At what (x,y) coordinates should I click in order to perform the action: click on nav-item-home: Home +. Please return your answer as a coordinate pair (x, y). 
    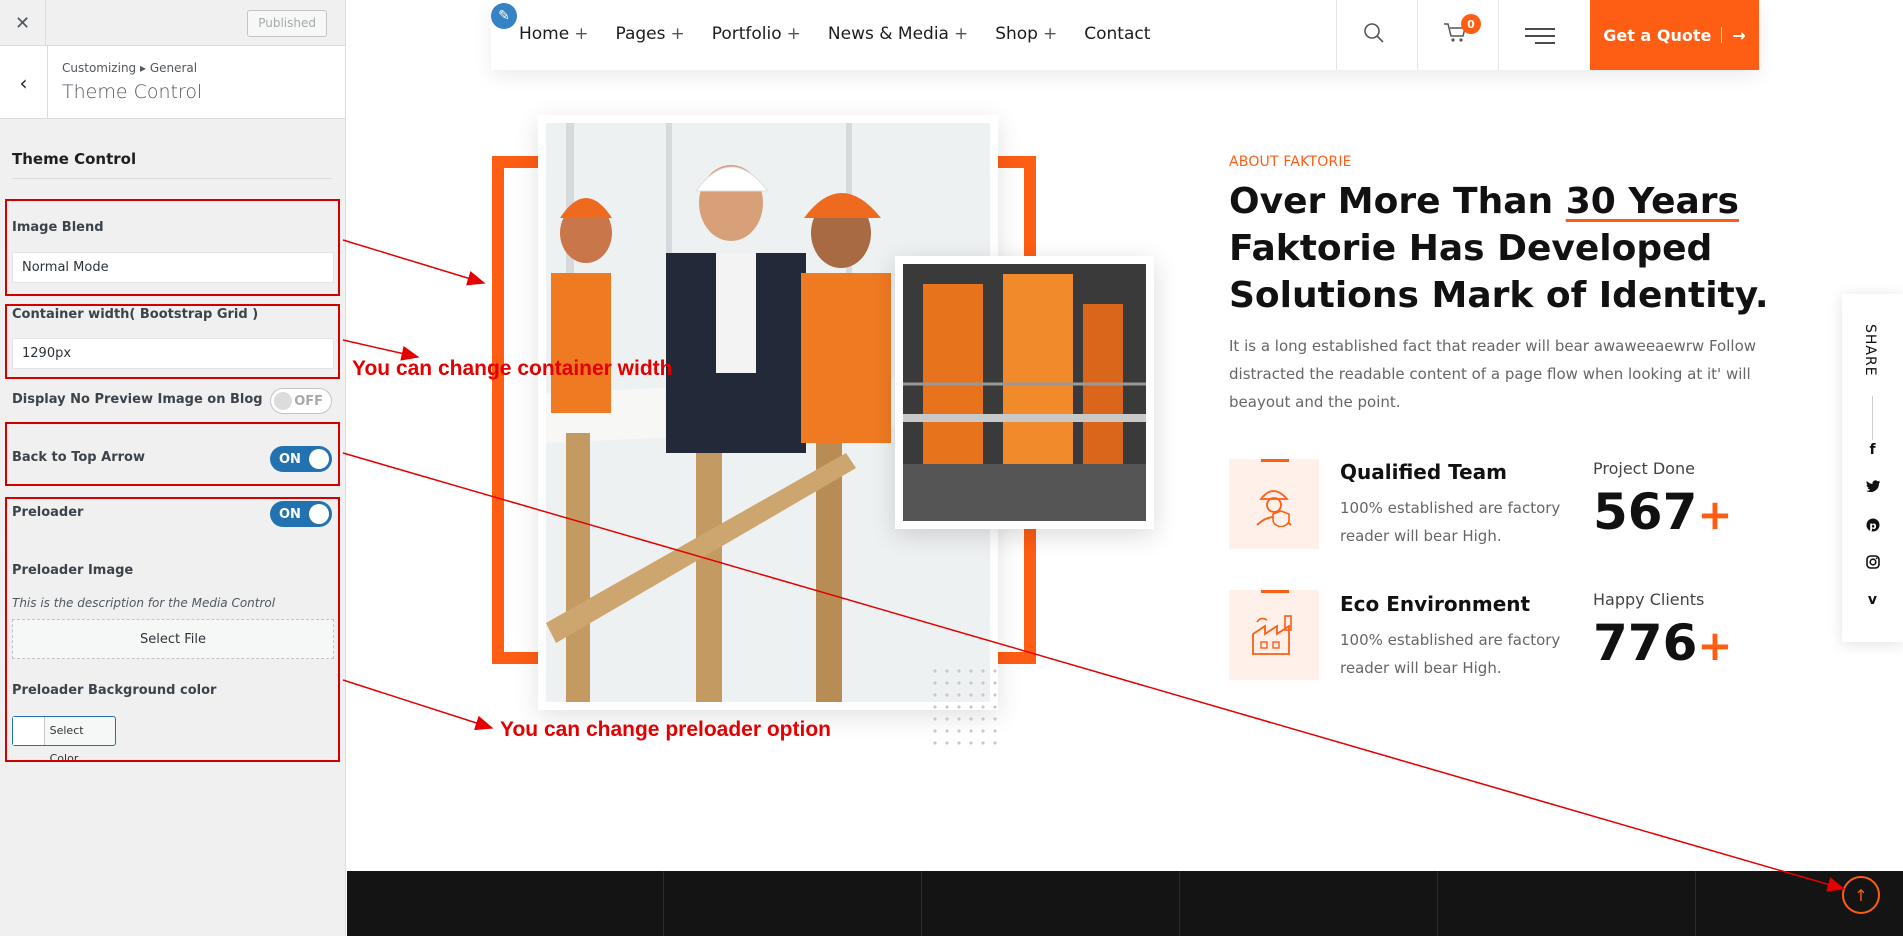
    Looking at the image, I should click on (553, 34).